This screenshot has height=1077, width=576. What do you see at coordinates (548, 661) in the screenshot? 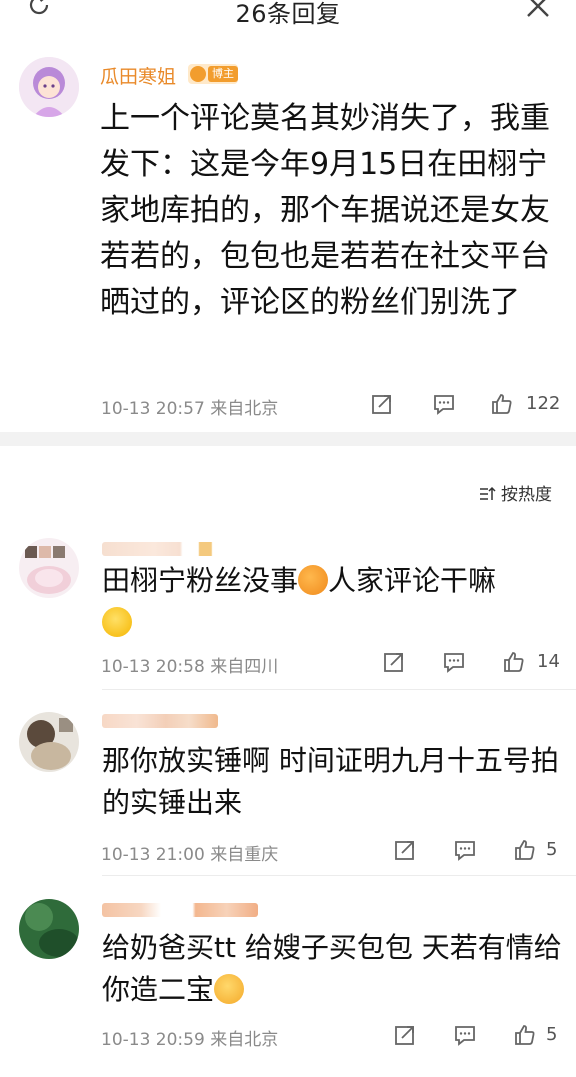
I see `like-count: 14` at bounding box center [548, 661].